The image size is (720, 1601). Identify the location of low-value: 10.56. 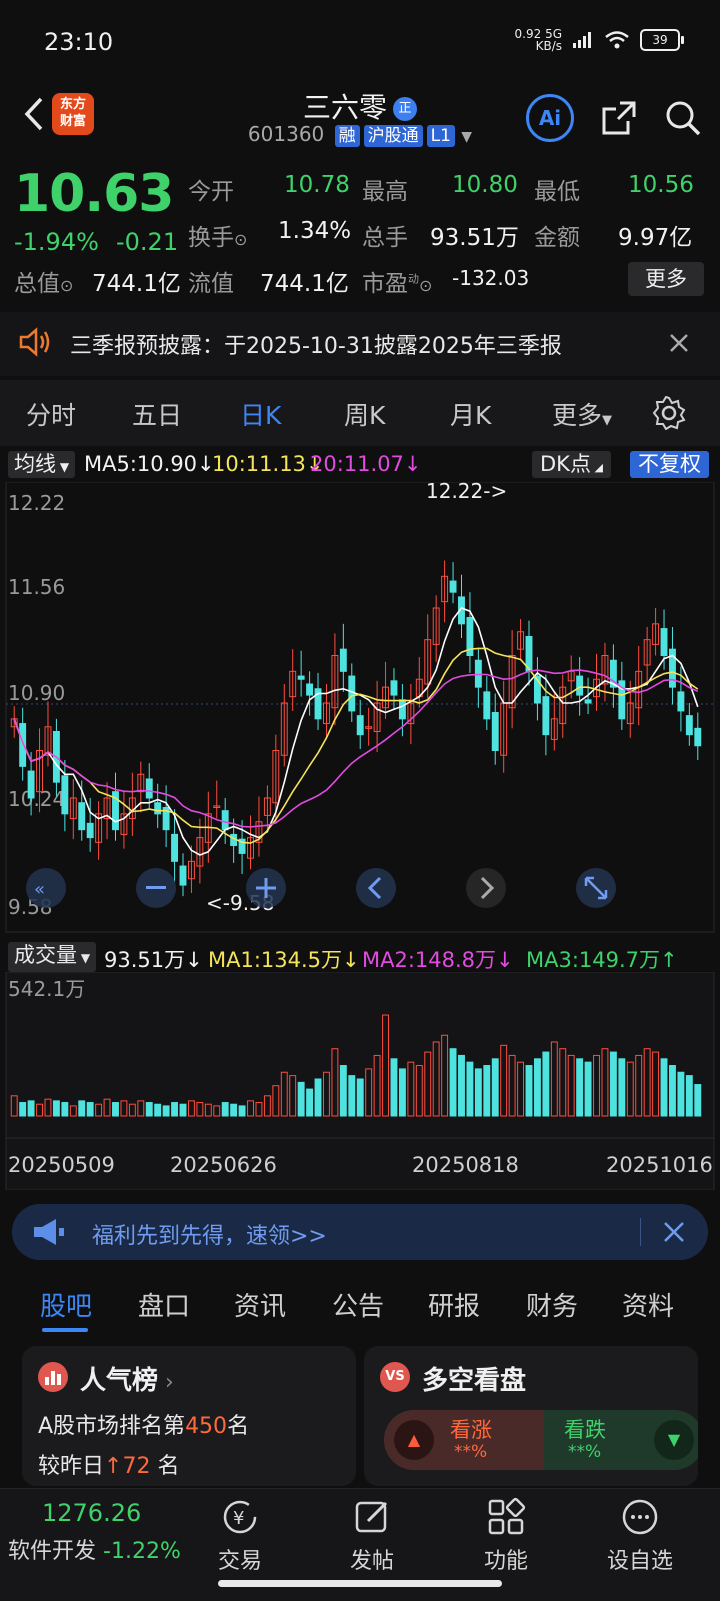
(661, 185).